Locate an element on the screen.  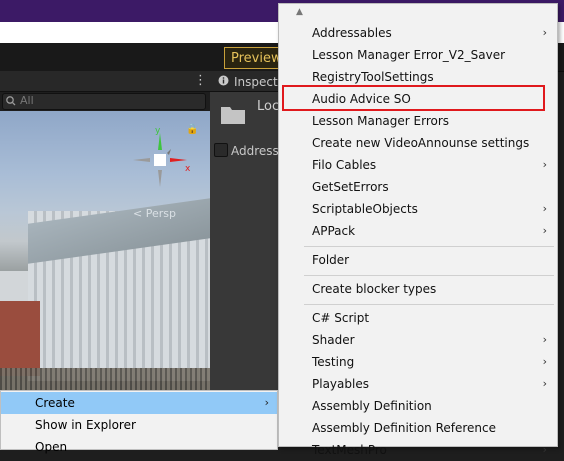
menu-item-label: Filo Cables is located at coordinates (344, 165).